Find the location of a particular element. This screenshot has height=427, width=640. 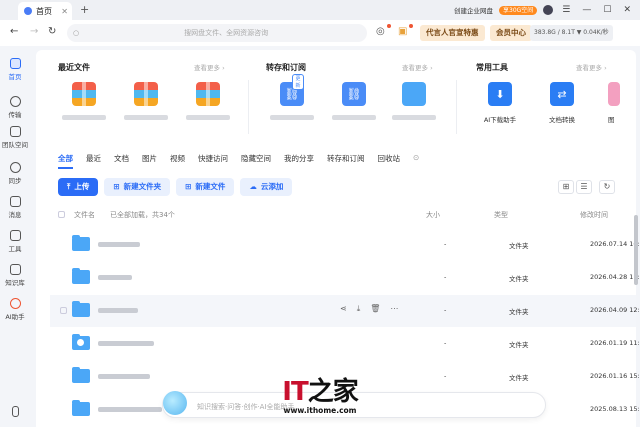

share-icon: ⋖ is located at coordinates (343, 309).